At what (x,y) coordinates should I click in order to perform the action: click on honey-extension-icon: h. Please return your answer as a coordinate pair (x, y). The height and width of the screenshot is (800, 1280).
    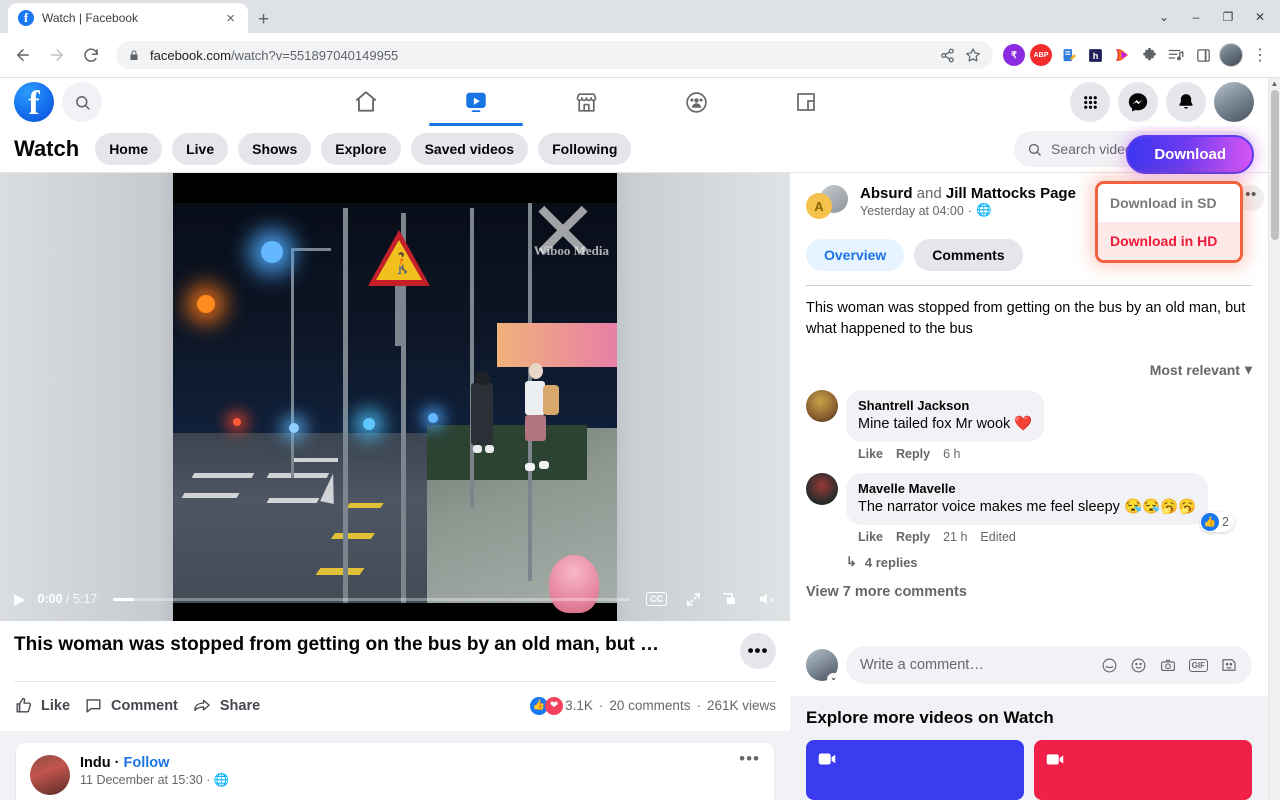
    Looking at the image, I should click on (1095, 55).